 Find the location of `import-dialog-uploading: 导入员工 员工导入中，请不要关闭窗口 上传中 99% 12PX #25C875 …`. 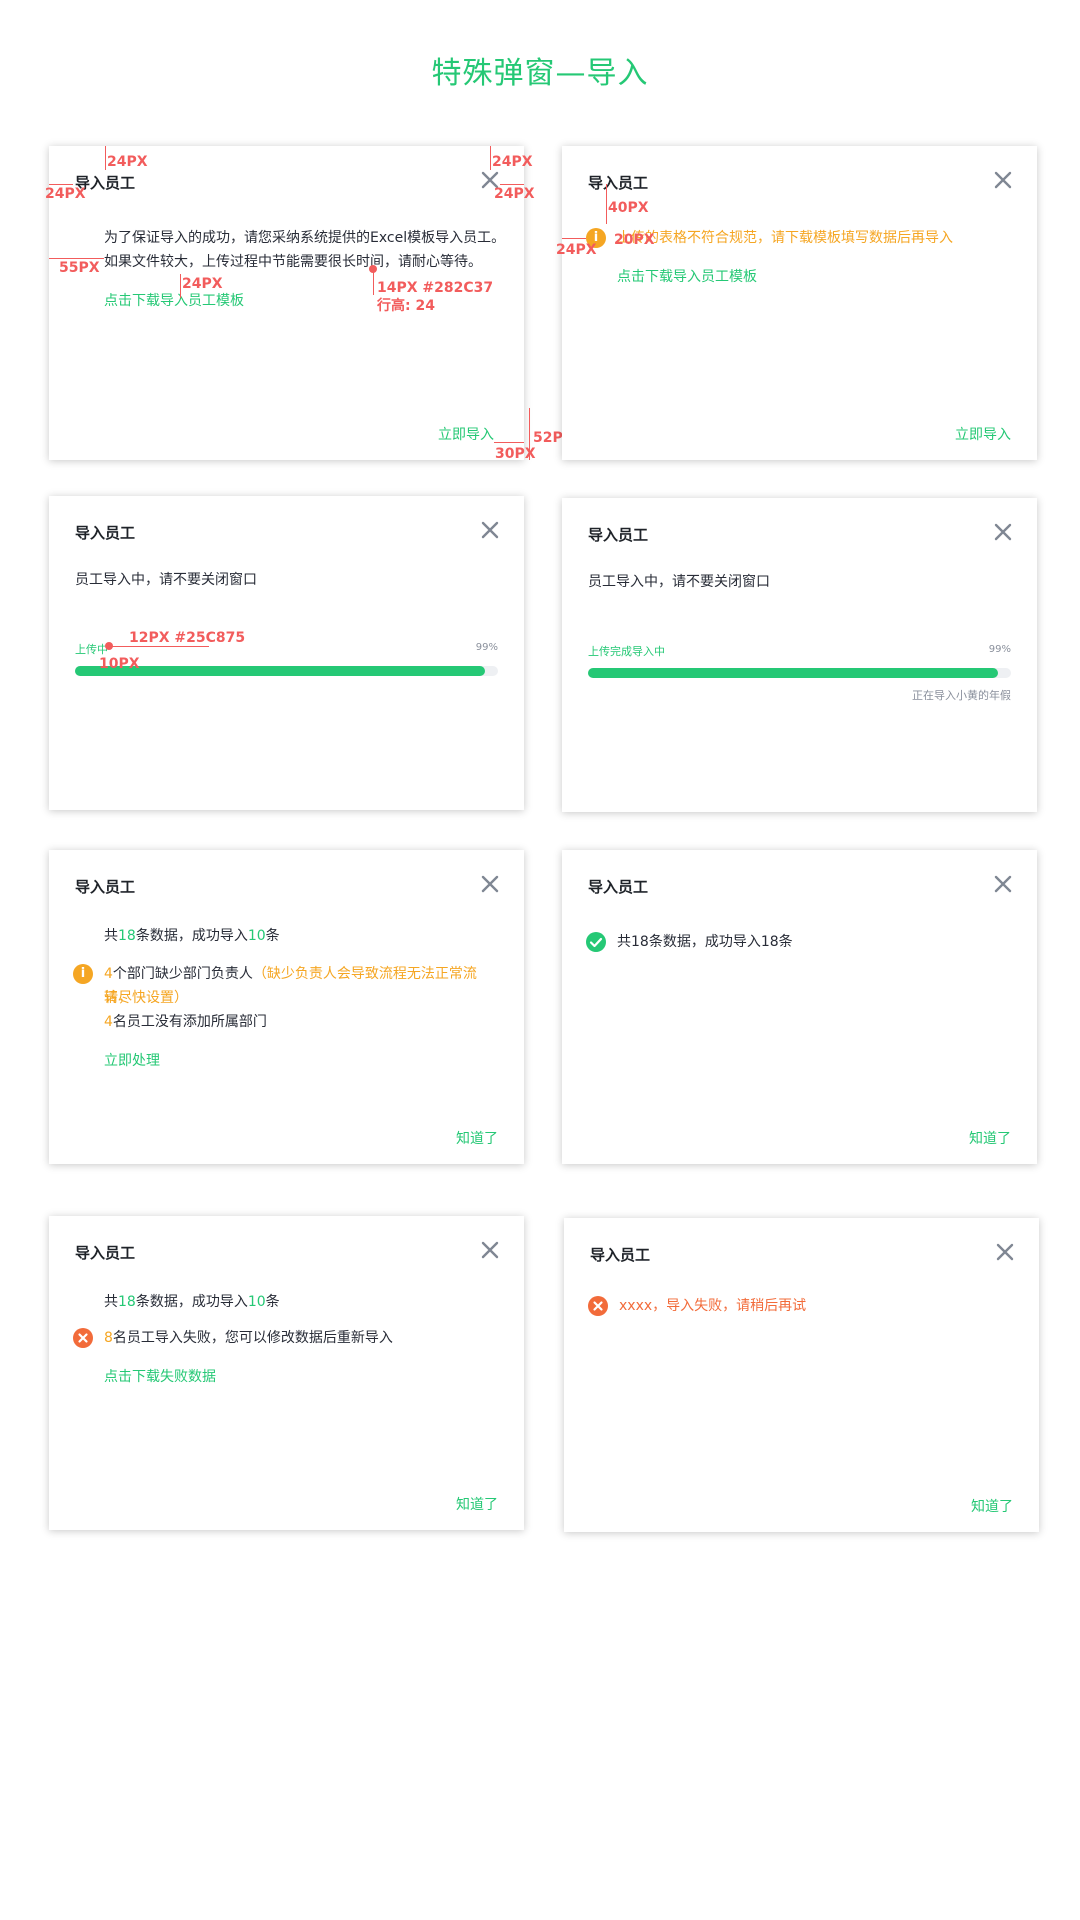

import-dialog-uploading: 导入员工 员工导入中，请不要关闭窗口 上传中 99% 12PX #25C875 … is located at coordinates (286, 653).